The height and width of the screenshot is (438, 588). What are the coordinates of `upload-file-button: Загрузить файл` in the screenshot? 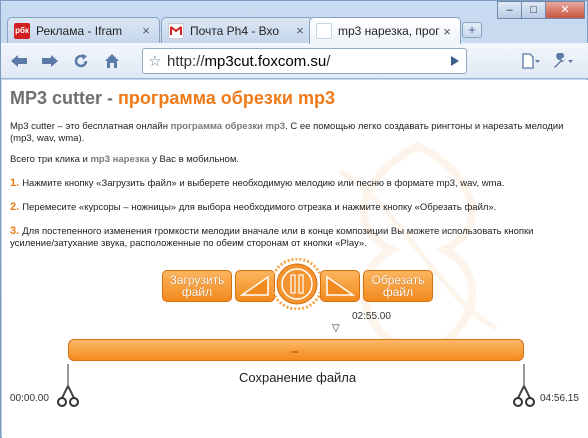 It's located at (197, 286).